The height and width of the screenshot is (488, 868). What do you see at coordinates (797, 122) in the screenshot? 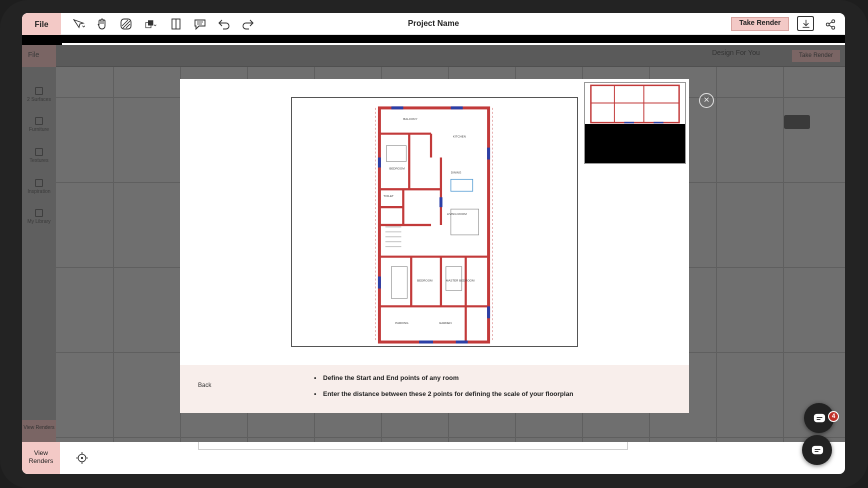
I see `ghost-2d-toggle` at bounding box center [797, 122].